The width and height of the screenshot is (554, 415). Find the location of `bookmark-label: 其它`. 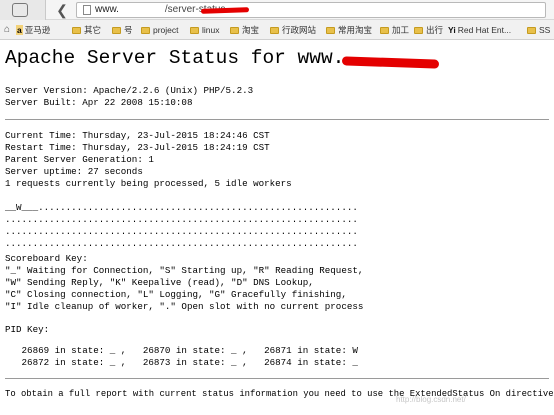

bookmark-label: 其它 is located at coordinates (93, 30).